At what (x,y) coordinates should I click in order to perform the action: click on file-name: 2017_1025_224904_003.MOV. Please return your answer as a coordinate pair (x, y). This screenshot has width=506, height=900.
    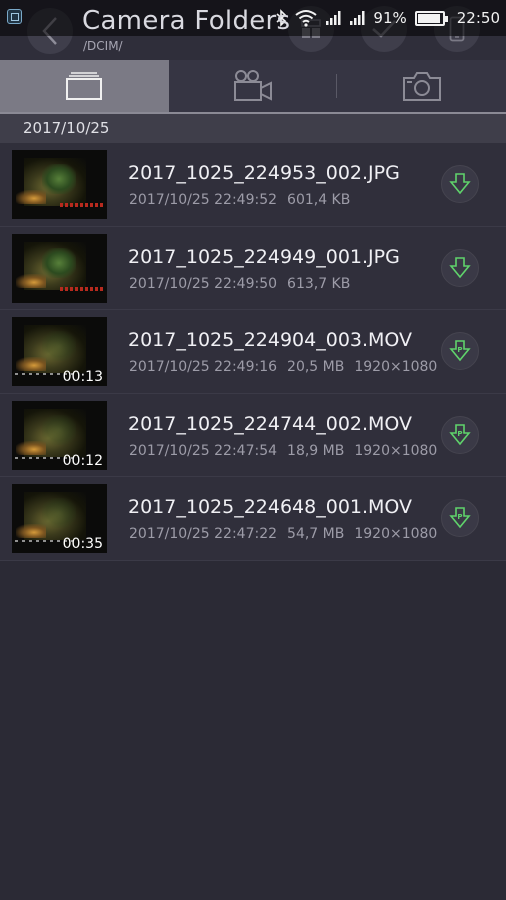
    Looking at the image, I should click on (270, 340).